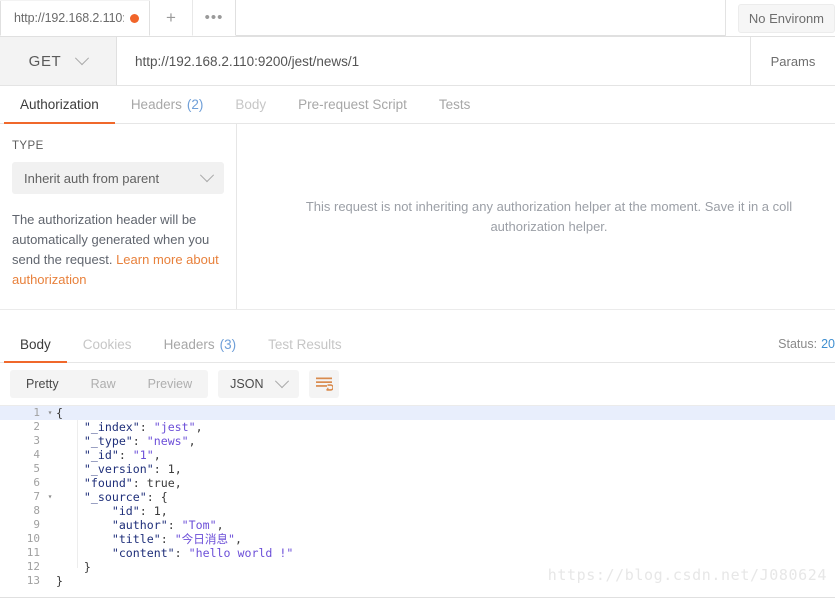  What do you see at coordinates (59, 105) in the screenshot?
I see `tab-authorization: Authorization` at bounding box center [59, 105].